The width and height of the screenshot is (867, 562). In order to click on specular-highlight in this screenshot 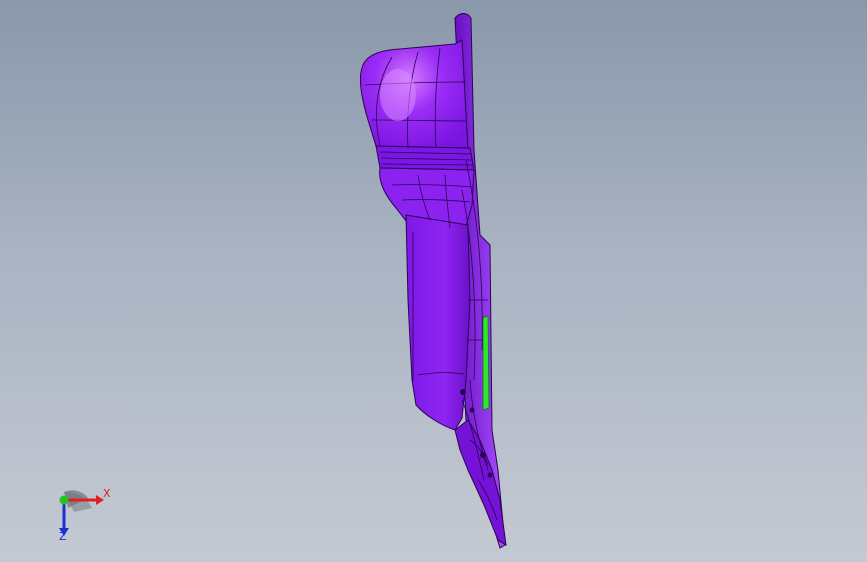, I will do `click(398, 95)`.